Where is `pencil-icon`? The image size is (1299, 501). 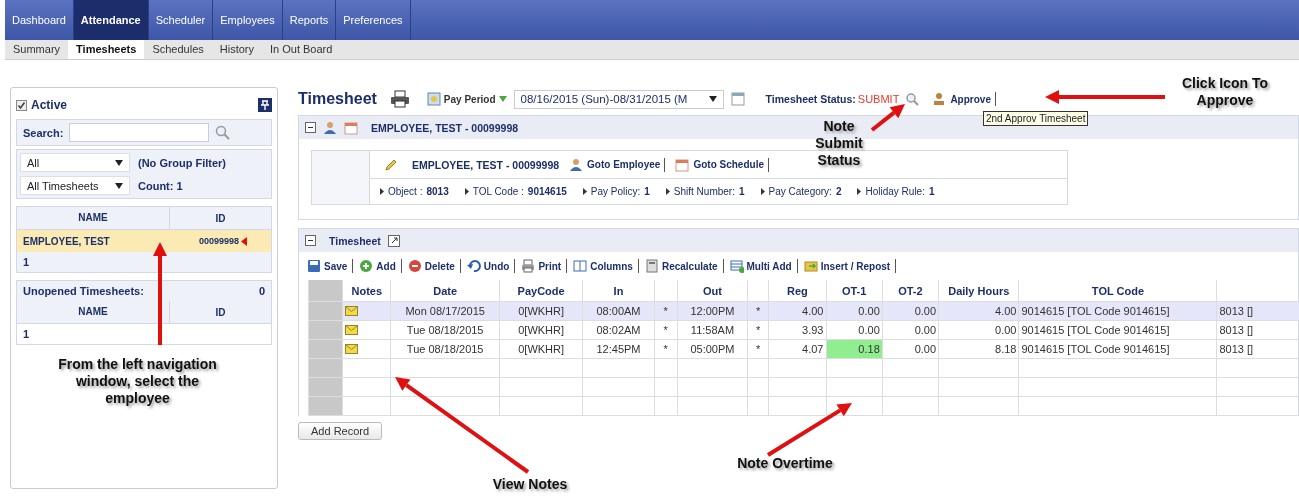
pencil-icon is located at coordinates (391, 164).